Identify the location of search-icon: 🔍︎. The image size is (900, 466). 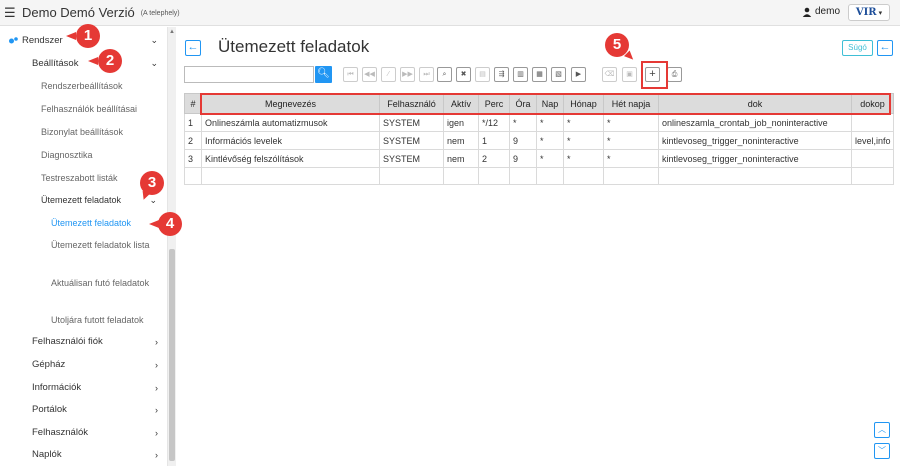
(323, 73).